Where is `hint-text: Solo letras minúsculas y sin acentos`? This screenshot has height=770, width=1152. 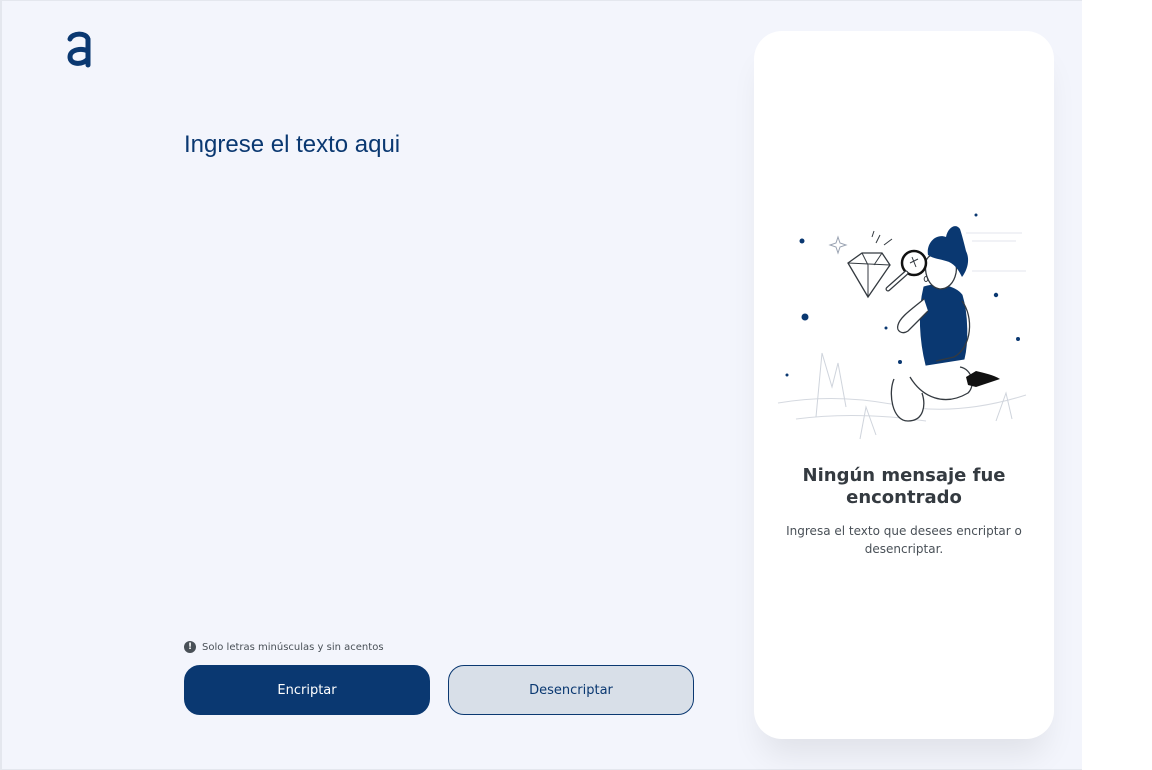 hint-text: Solo letras minúsculas y sin acentos is located at coordinates (293, 647).